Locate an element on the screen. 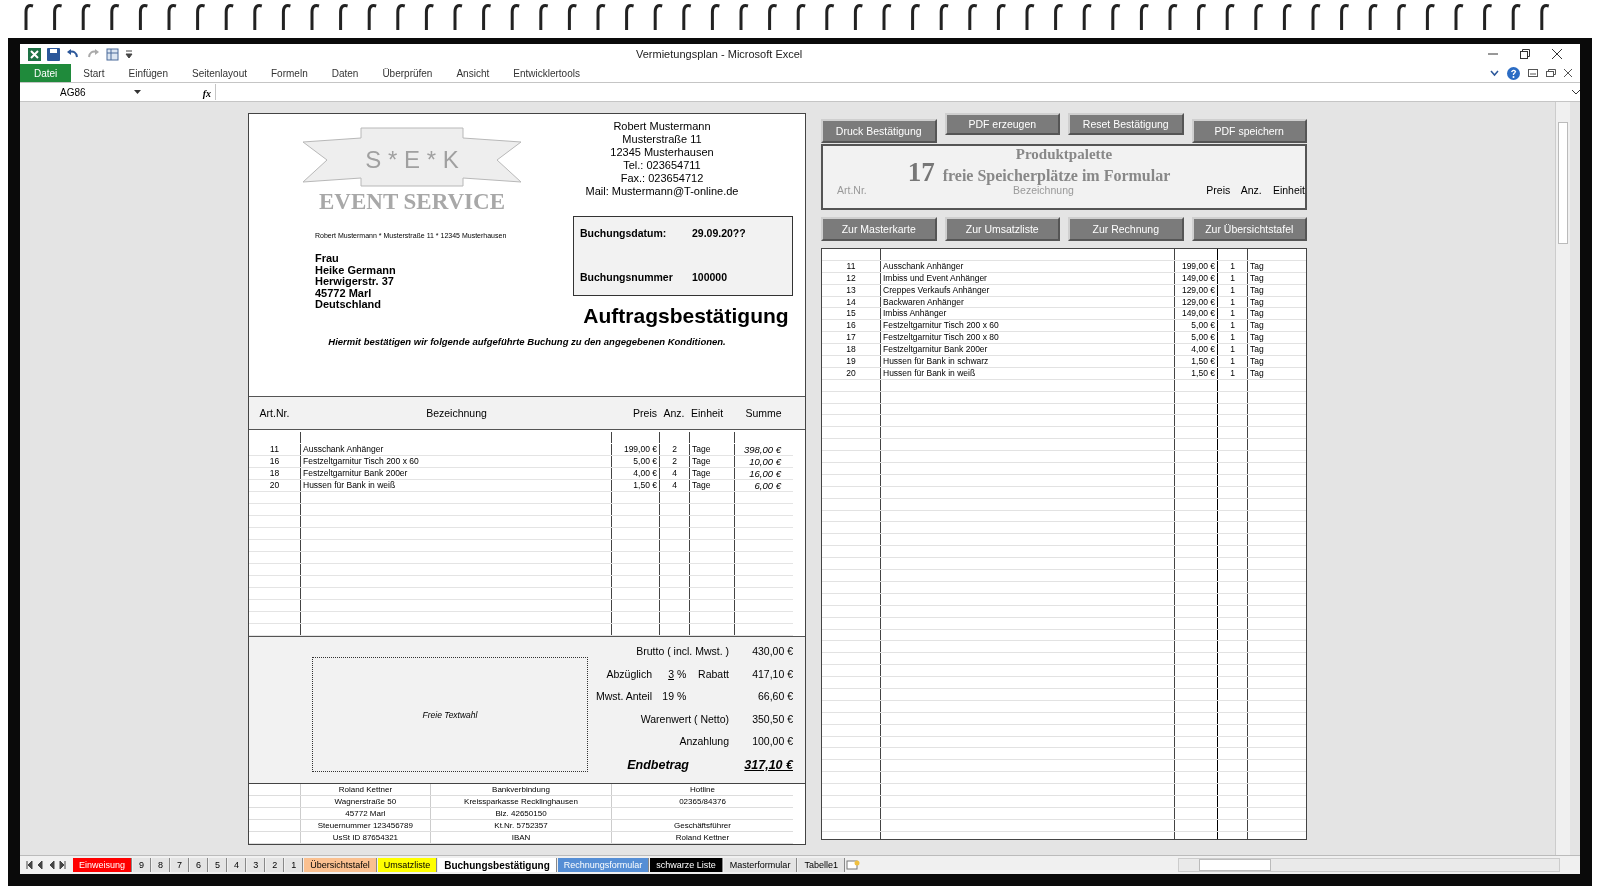 Image resolution: width=1600 pixels, height=894 pixels. sheet-tab: 6 is located at coordinates (199, 865).